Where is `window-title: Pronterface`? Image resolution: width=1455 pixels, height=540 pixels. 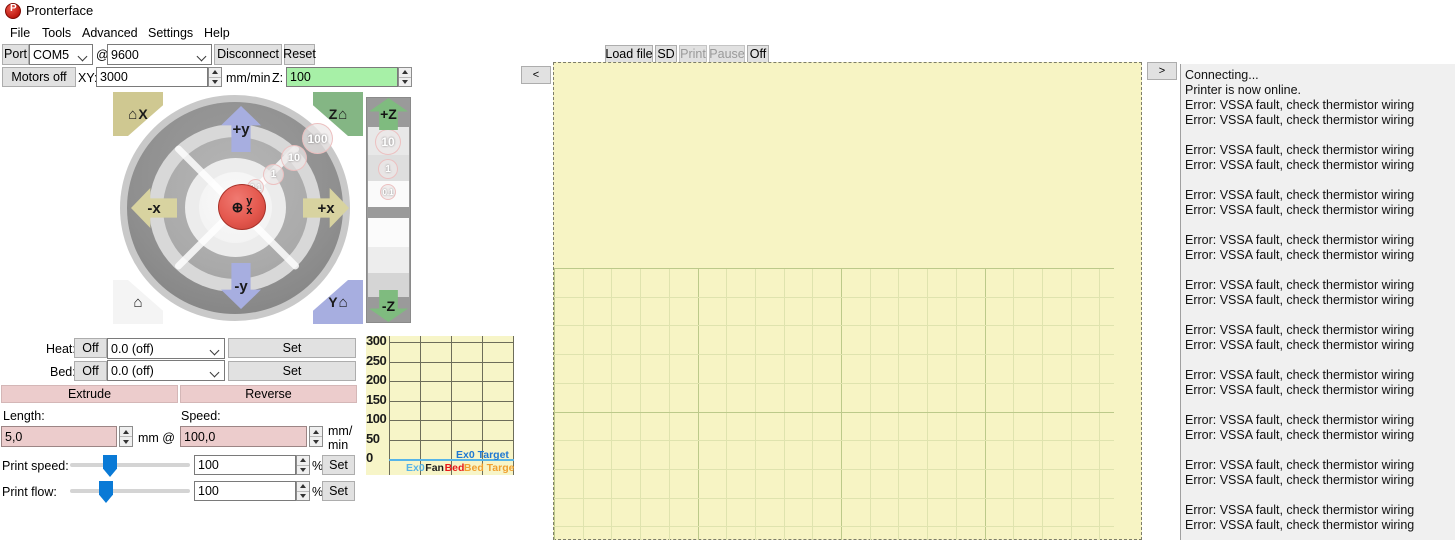 window-title: Pronterface is located at coordinates (60, 10).